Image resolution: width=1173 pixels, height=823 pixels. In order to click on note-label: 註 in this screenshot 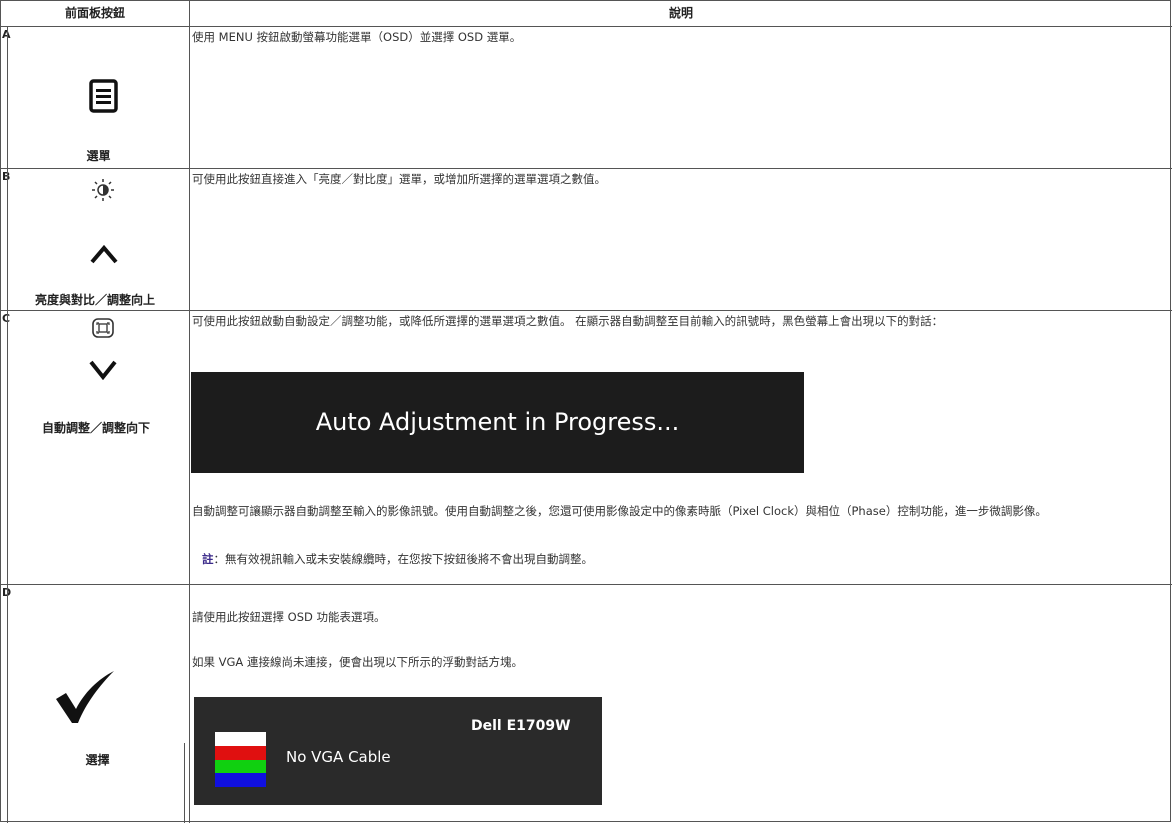, I will do `click(208, 559)`.